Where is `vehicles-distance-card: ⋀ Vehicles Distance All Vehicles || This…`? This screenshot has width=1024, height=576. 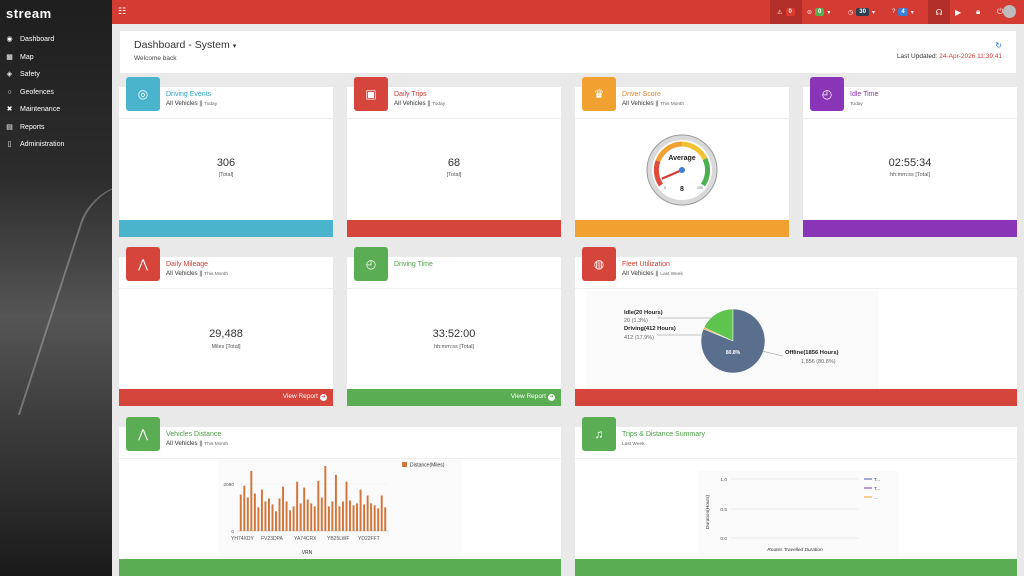
vehicles-distance-card: ⋀ Vehicles Distance All Vehicles || This… is located at coordinates (340, 496).